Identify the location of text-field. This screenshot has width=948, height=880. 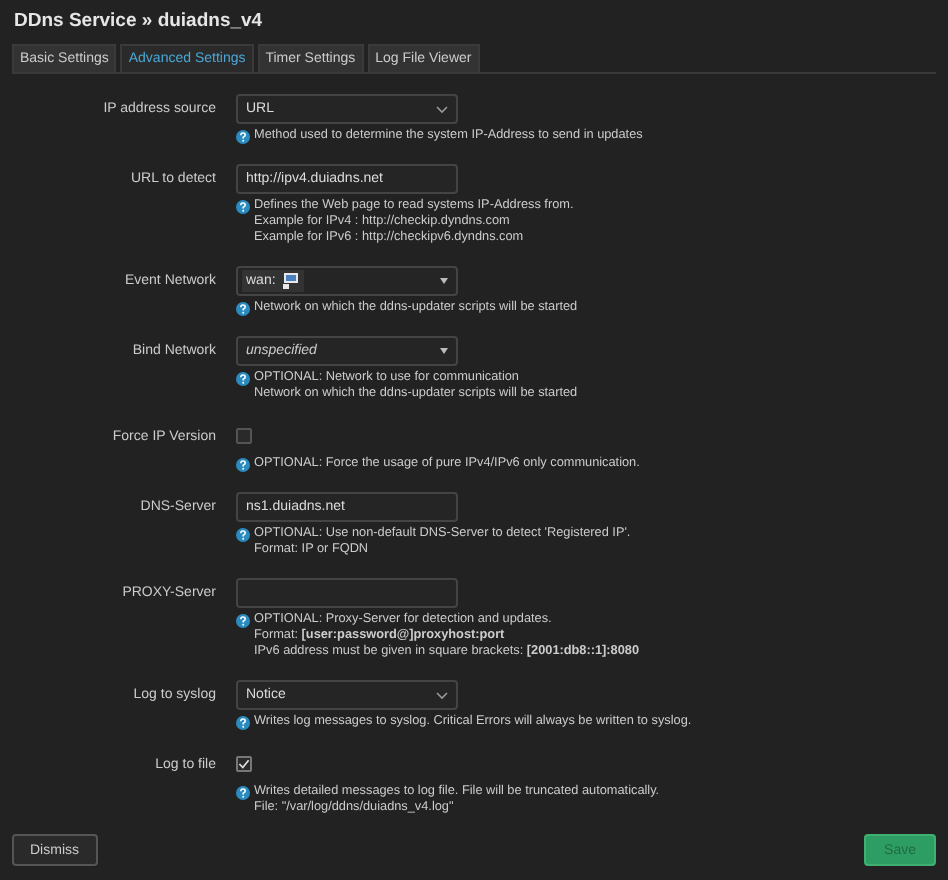
(347, 593).